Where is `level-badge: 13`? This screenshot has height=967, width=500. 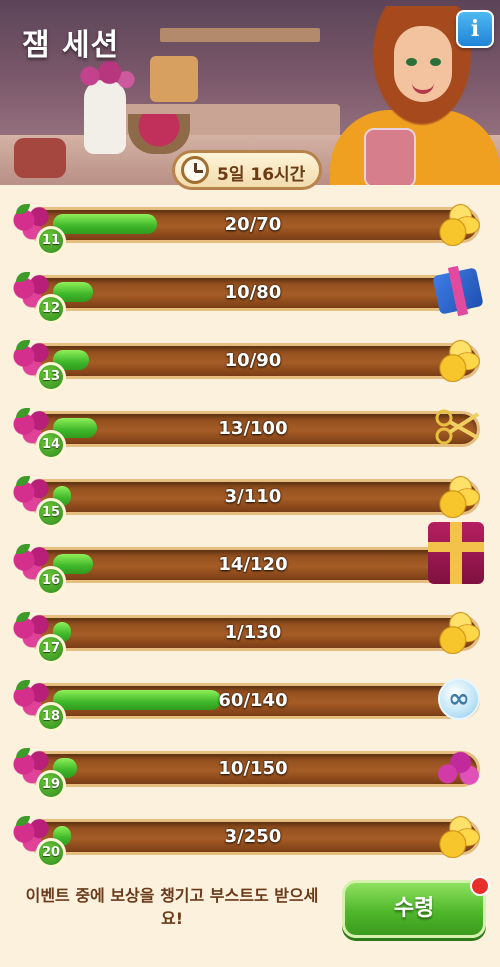 level-badge: 13 is located at coordinates (51, 377).